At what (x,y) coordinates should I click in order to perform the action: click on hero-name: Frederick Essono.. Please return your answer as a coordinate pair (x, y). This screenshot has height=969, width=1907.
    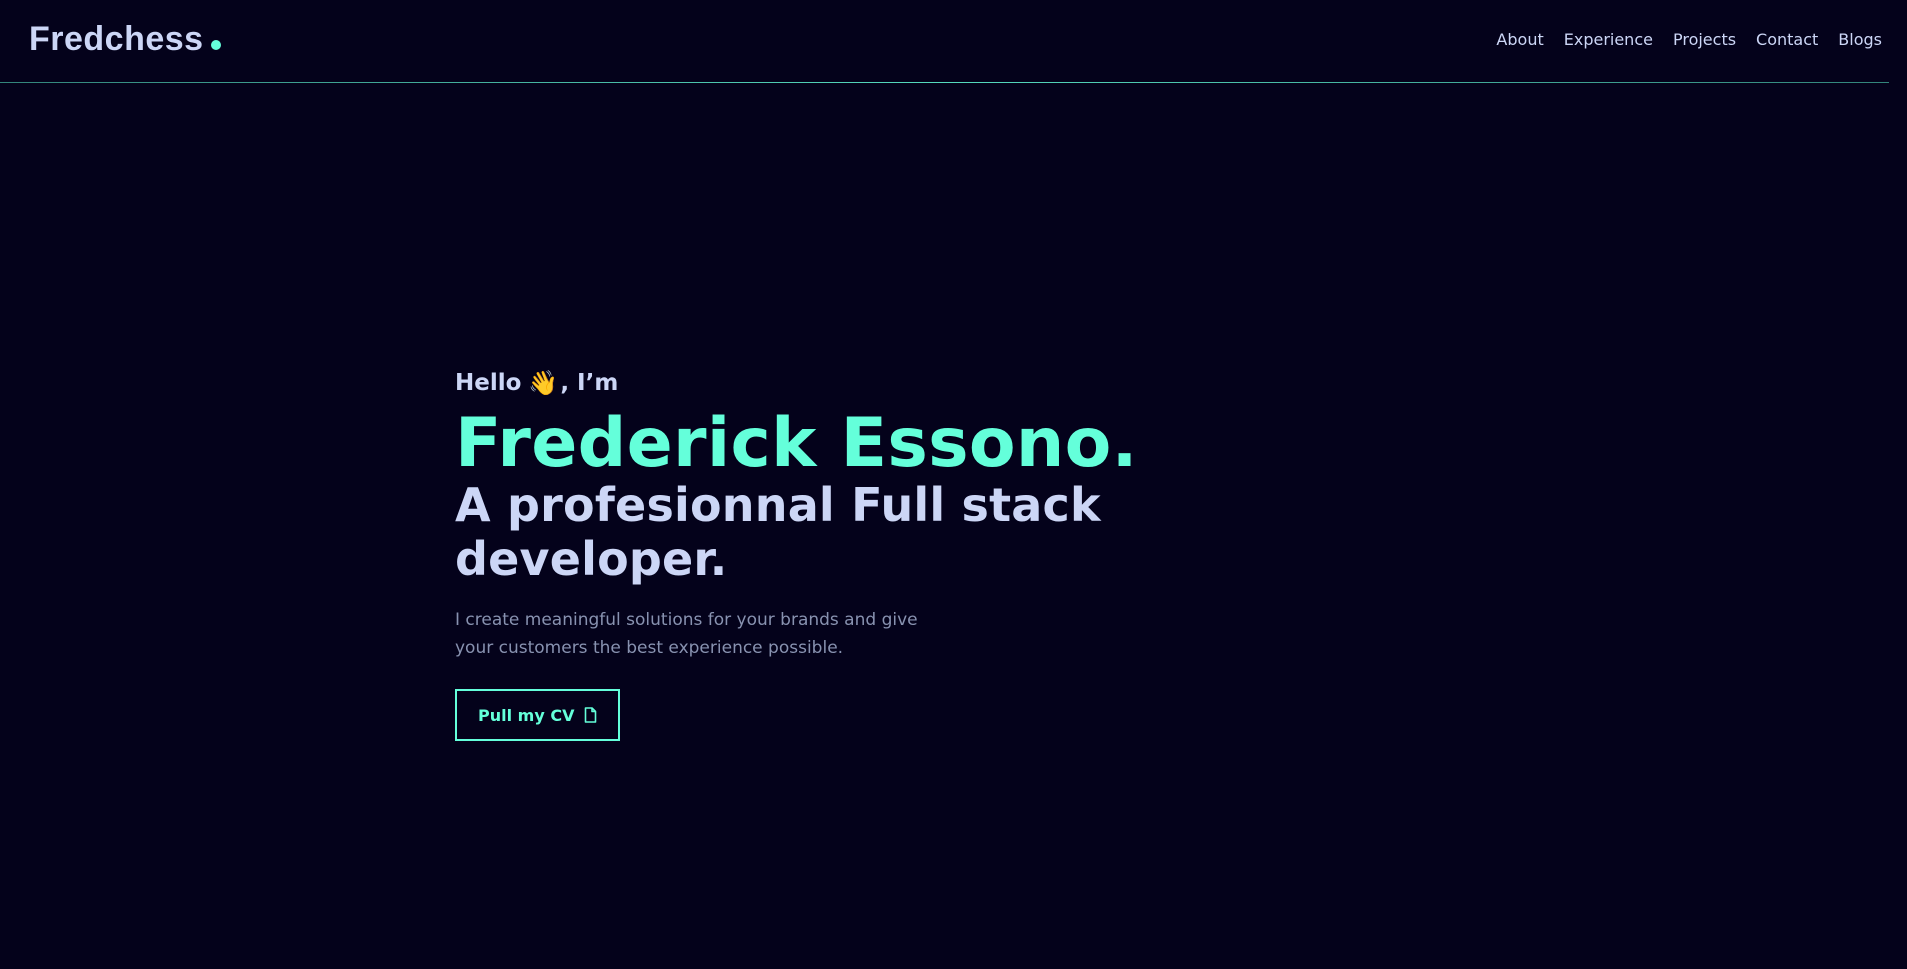
    Looking at the image, I should click on (796, 443).